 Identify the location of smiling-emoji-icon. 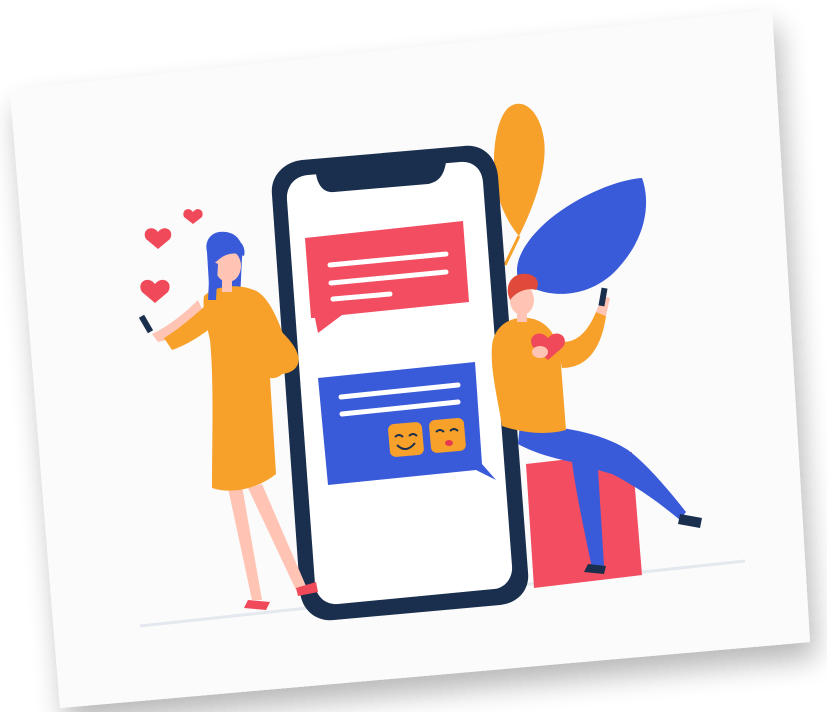
(406, 439).